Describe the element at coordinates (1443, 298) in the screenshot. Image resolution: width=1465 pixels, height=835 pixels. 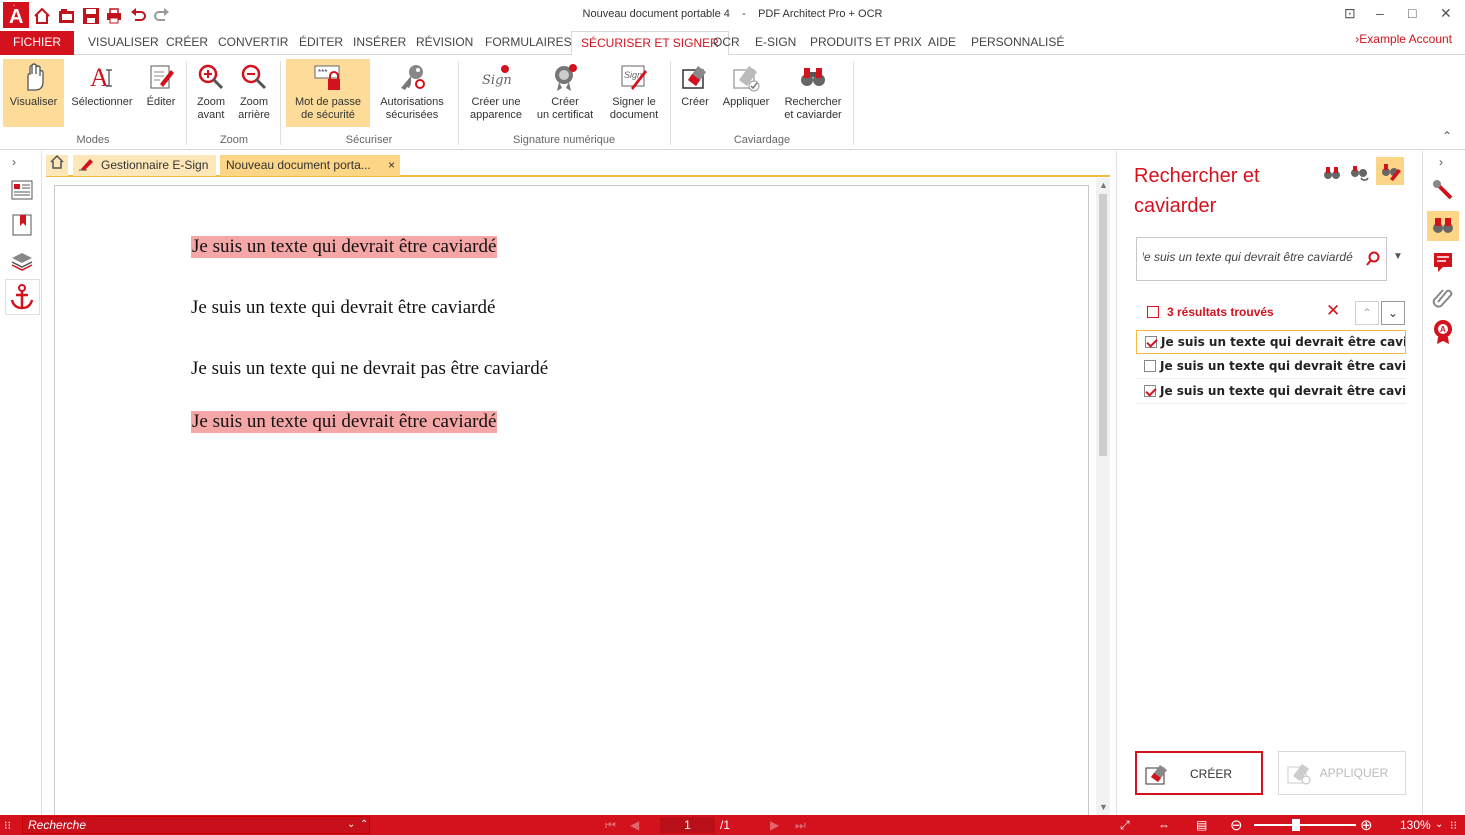
I see `attachments-icon` at that location.